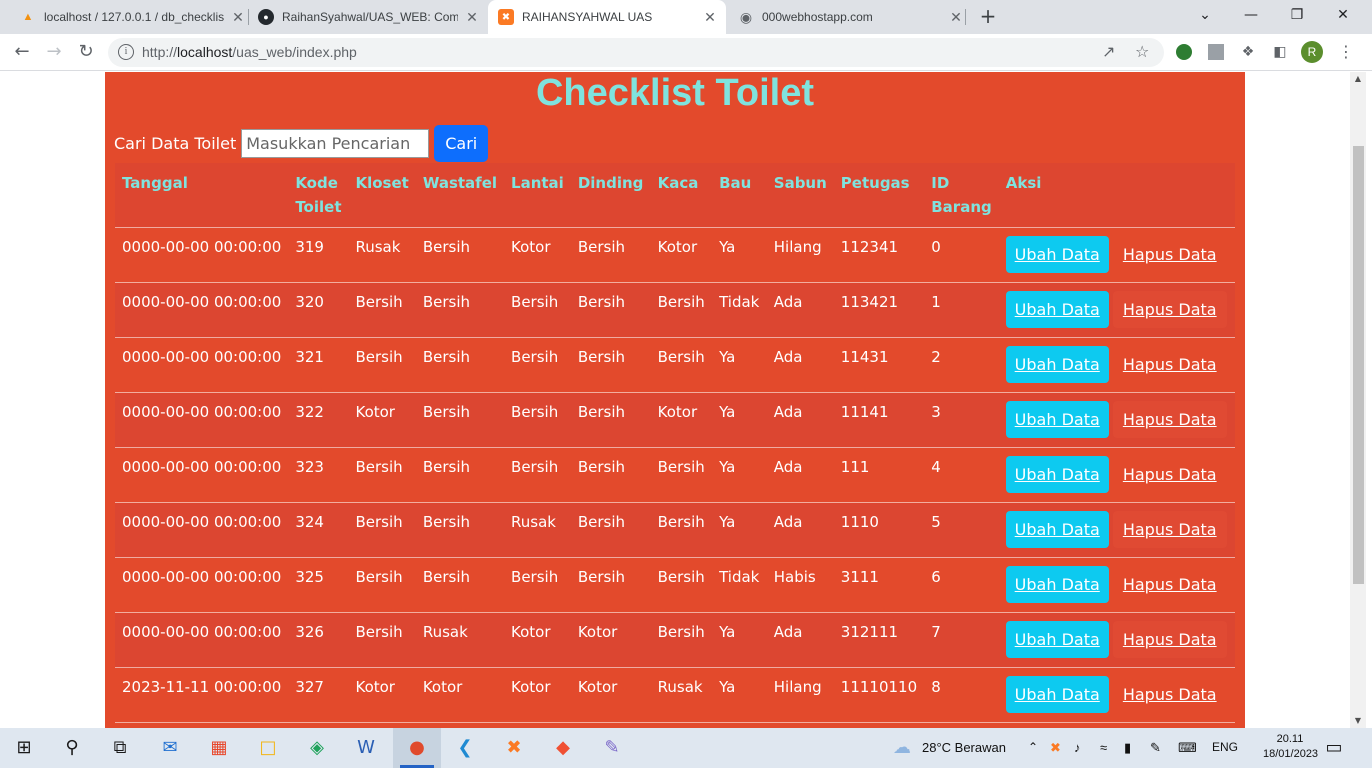 The image size is (1372, 768). What do you see at coordinates (1312, 52) in the screenshot?
I see `profile-avatar: R` at bounding box center [1312, 52].